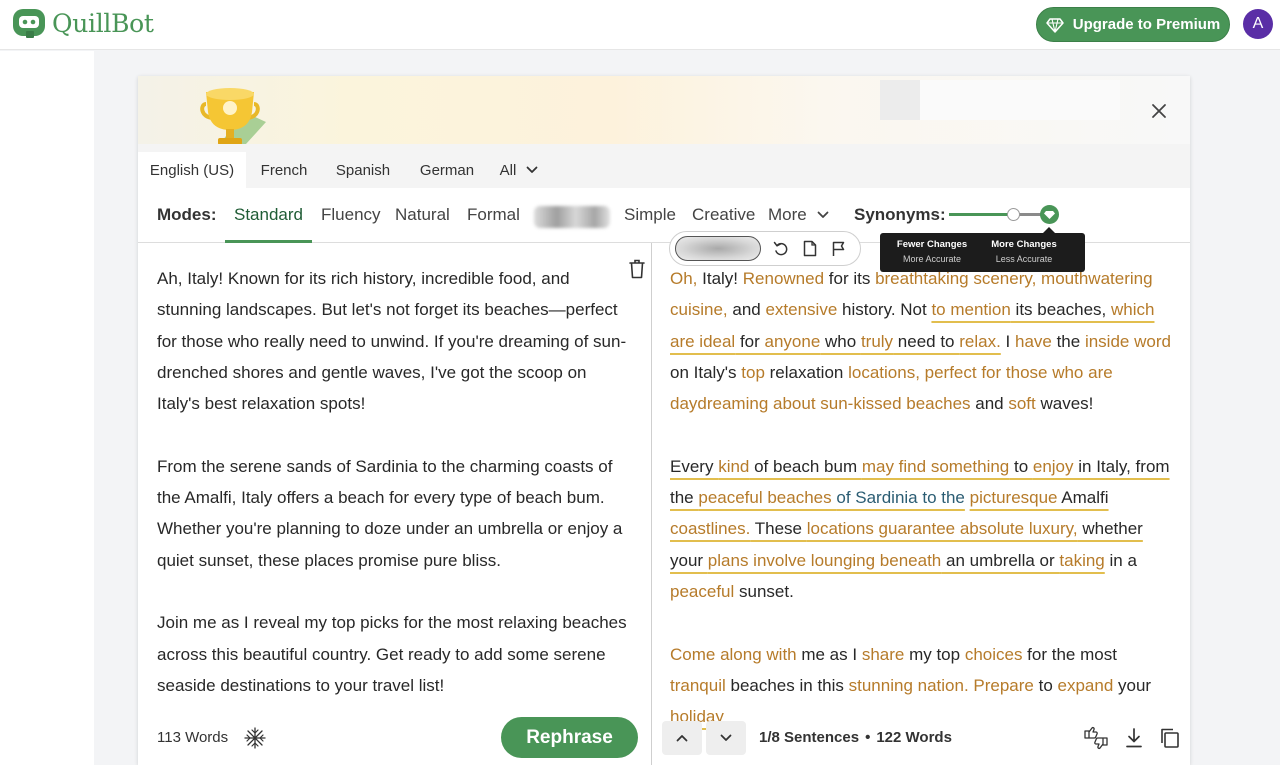 This screenshot has width=1280, height=765. Describe the element at coordinates (726, 738) in the screenshot. I see `next-sentence-button` at that location.